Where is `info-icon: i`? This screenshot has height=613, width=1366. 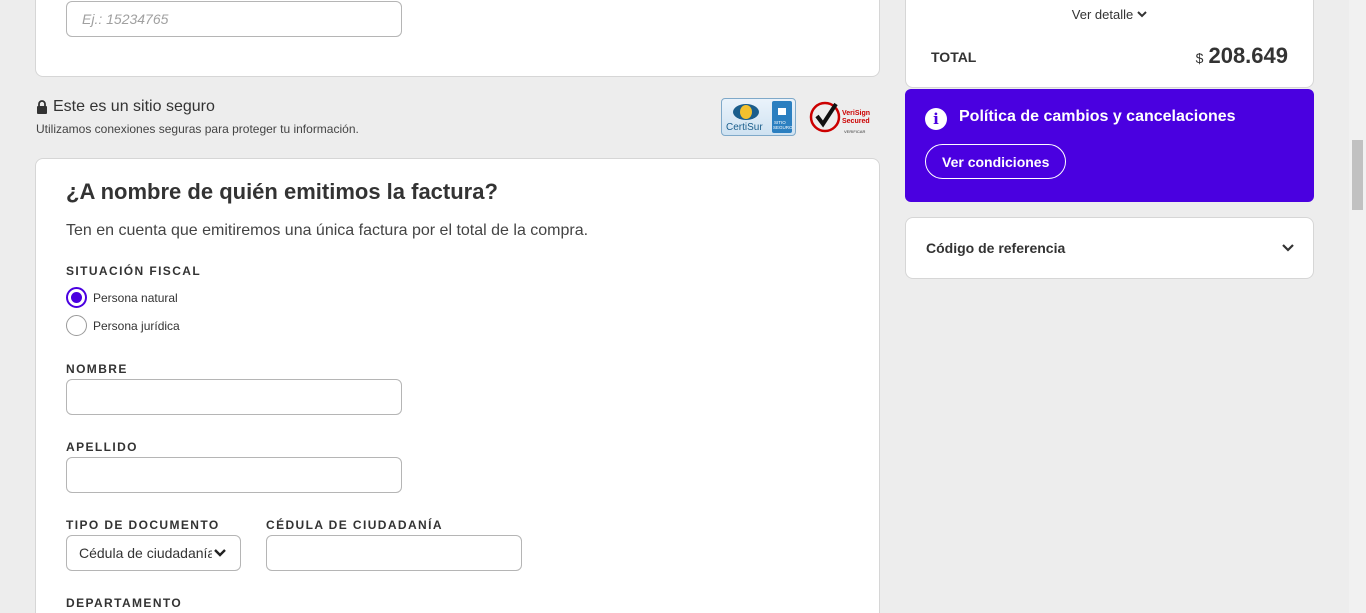 info-icon: i is located at coordinates (936, 119).